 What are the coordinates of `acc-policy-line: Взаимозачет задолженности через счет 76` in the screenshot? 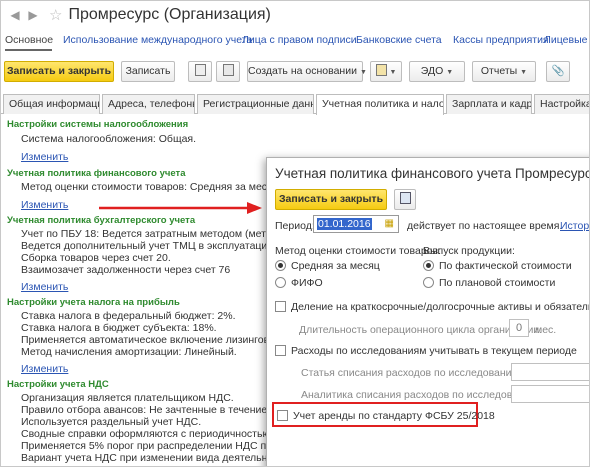 It's located at (126, 270).